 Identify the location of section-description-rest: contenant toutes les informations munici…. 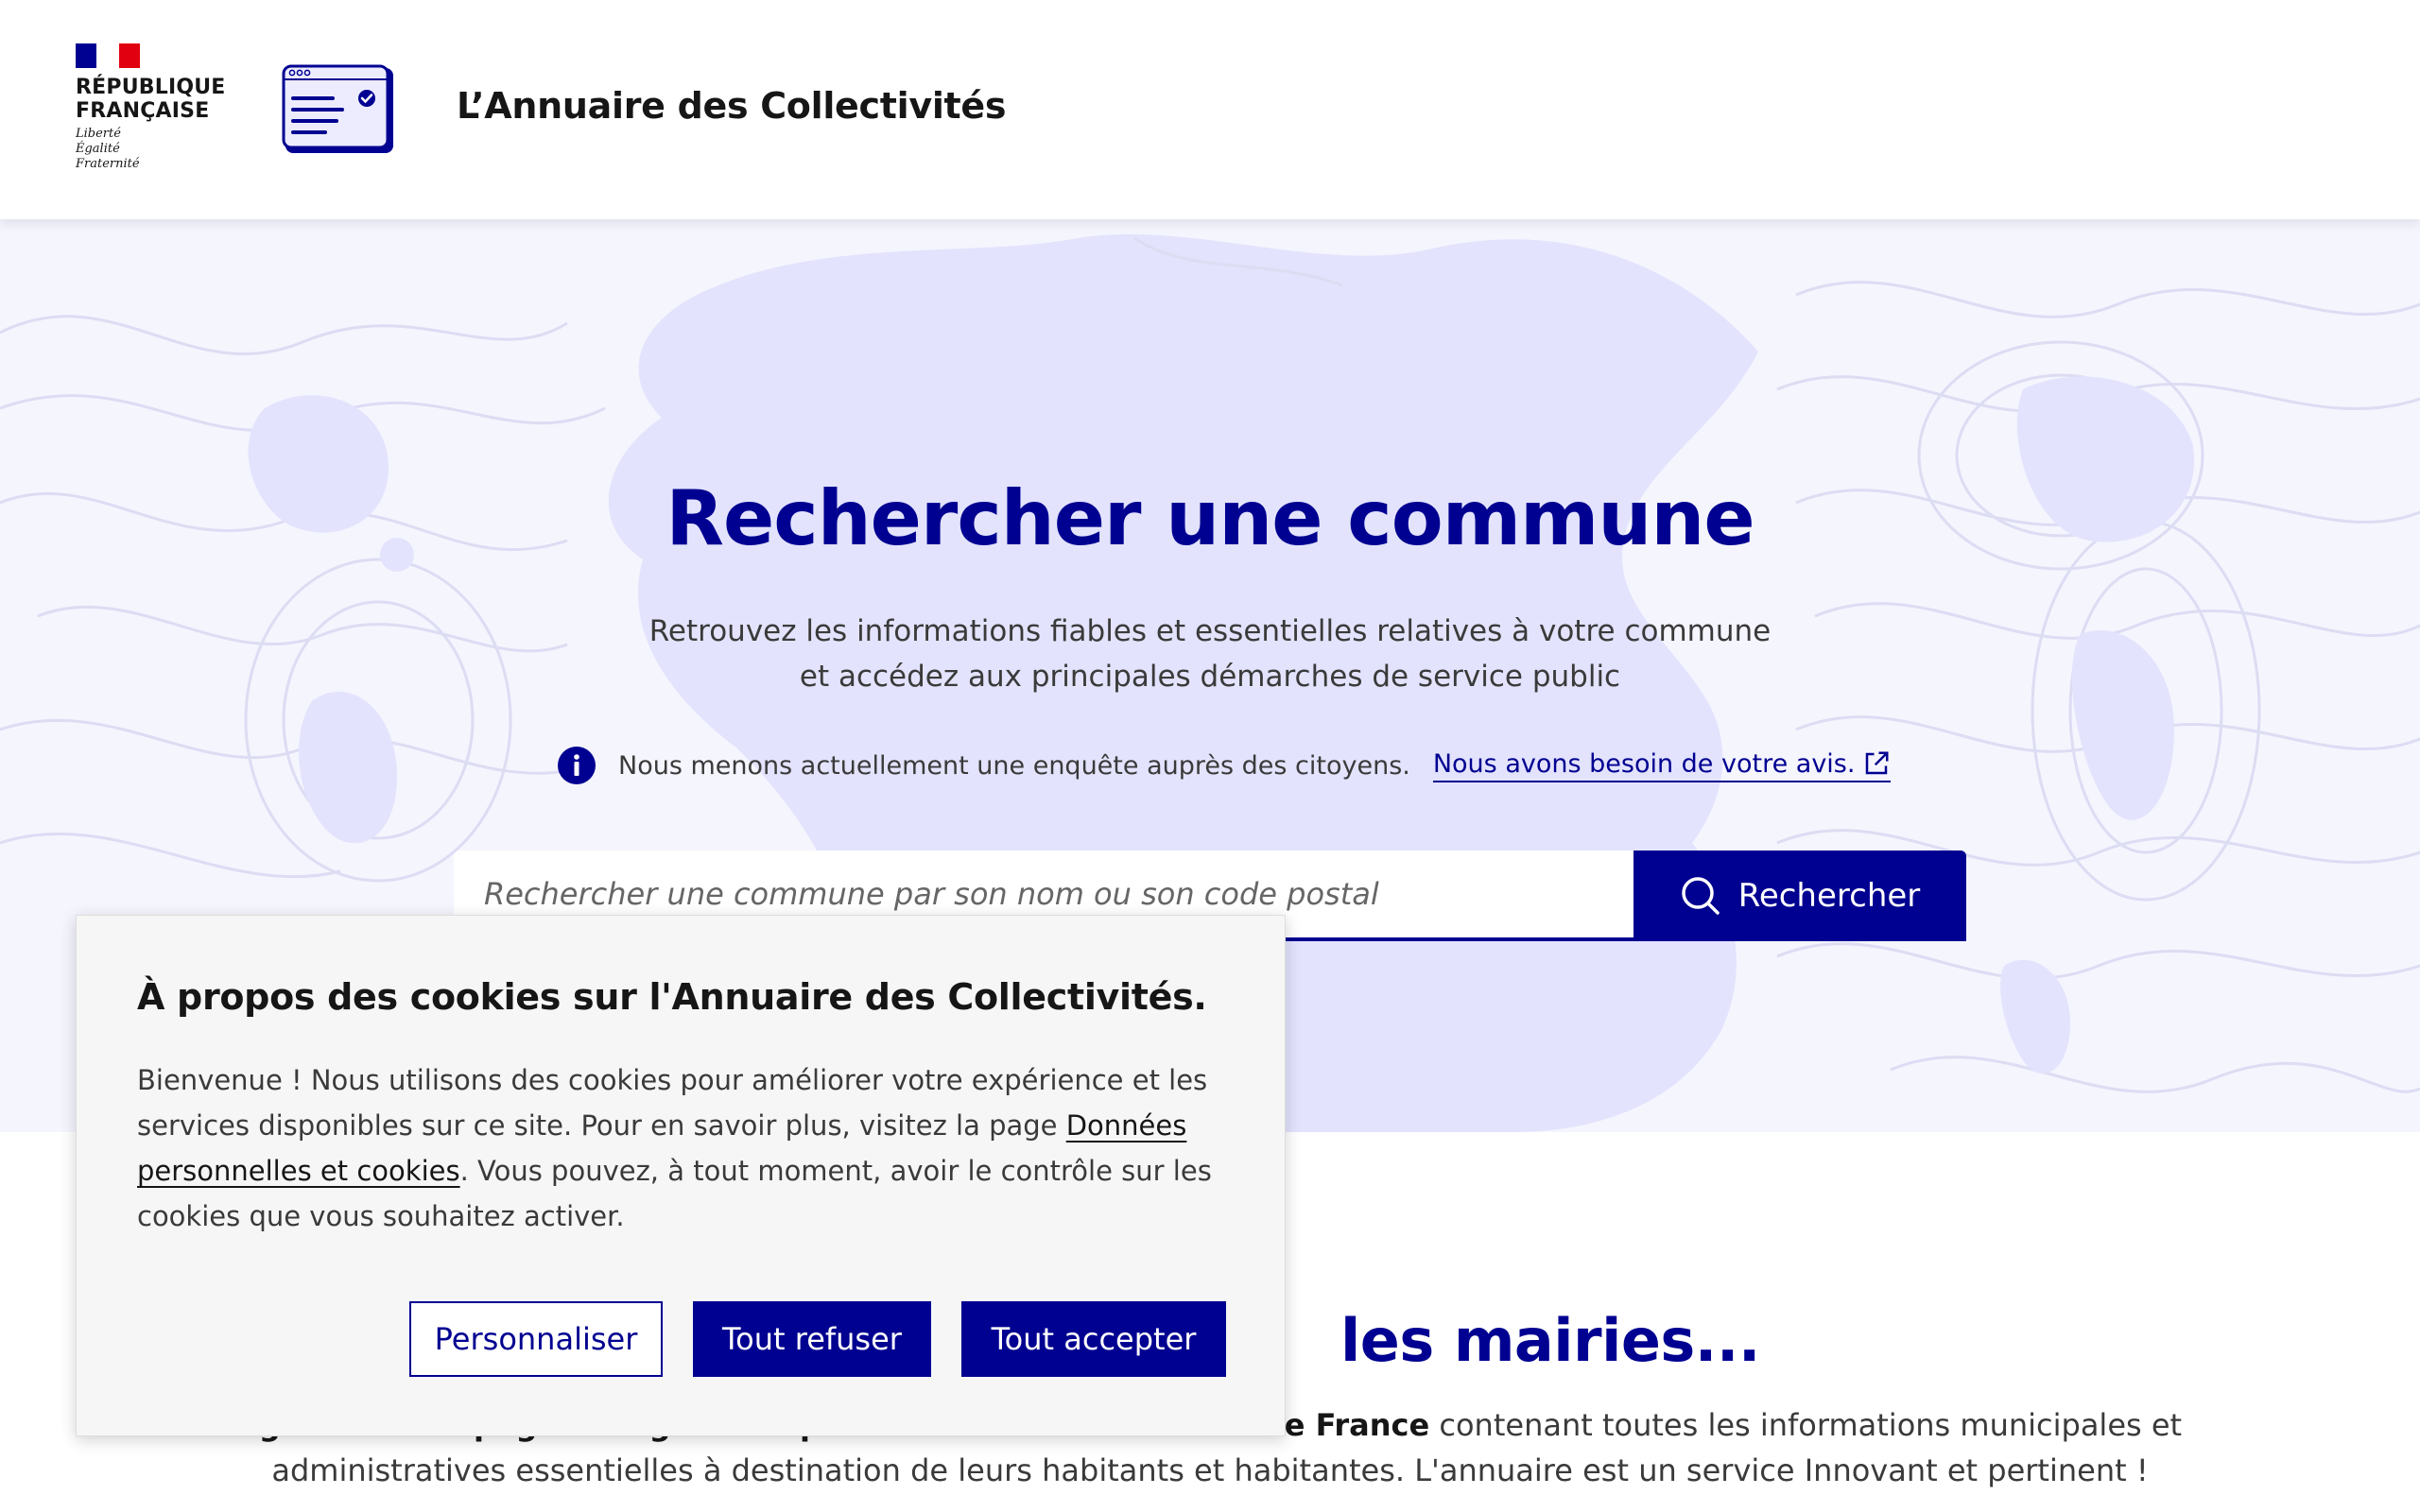
(1806, 1425).